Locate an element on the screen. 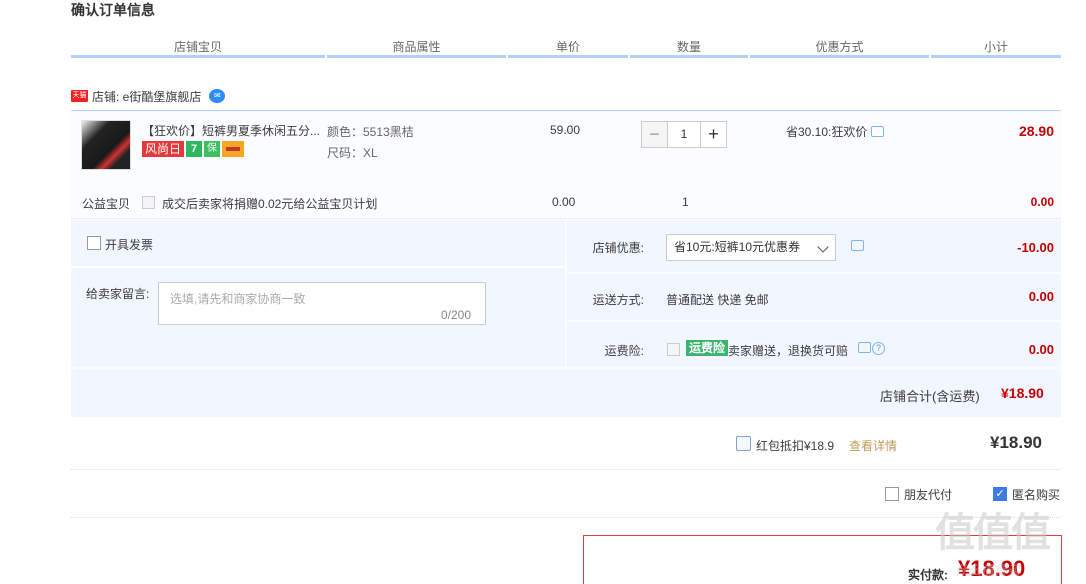  quantity-stepper: − 1 + is located at coordinates (684, 134).